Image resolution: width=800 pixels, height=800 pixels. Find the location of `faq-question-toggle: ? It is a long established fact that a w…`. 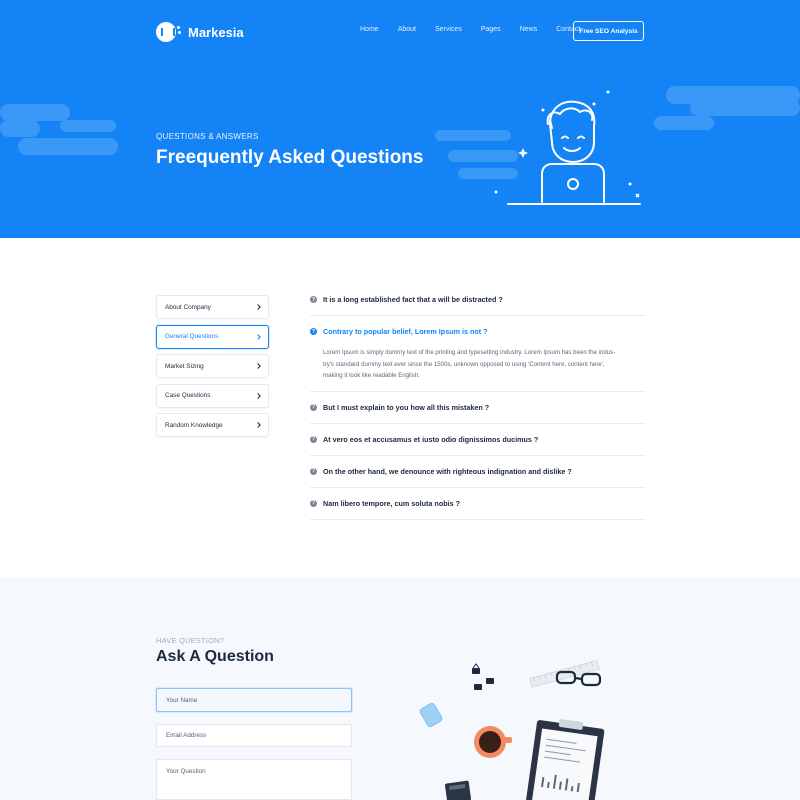

faq-question-toggle: ? It is a long established fact that a w… is located at coordinates (477, 299).